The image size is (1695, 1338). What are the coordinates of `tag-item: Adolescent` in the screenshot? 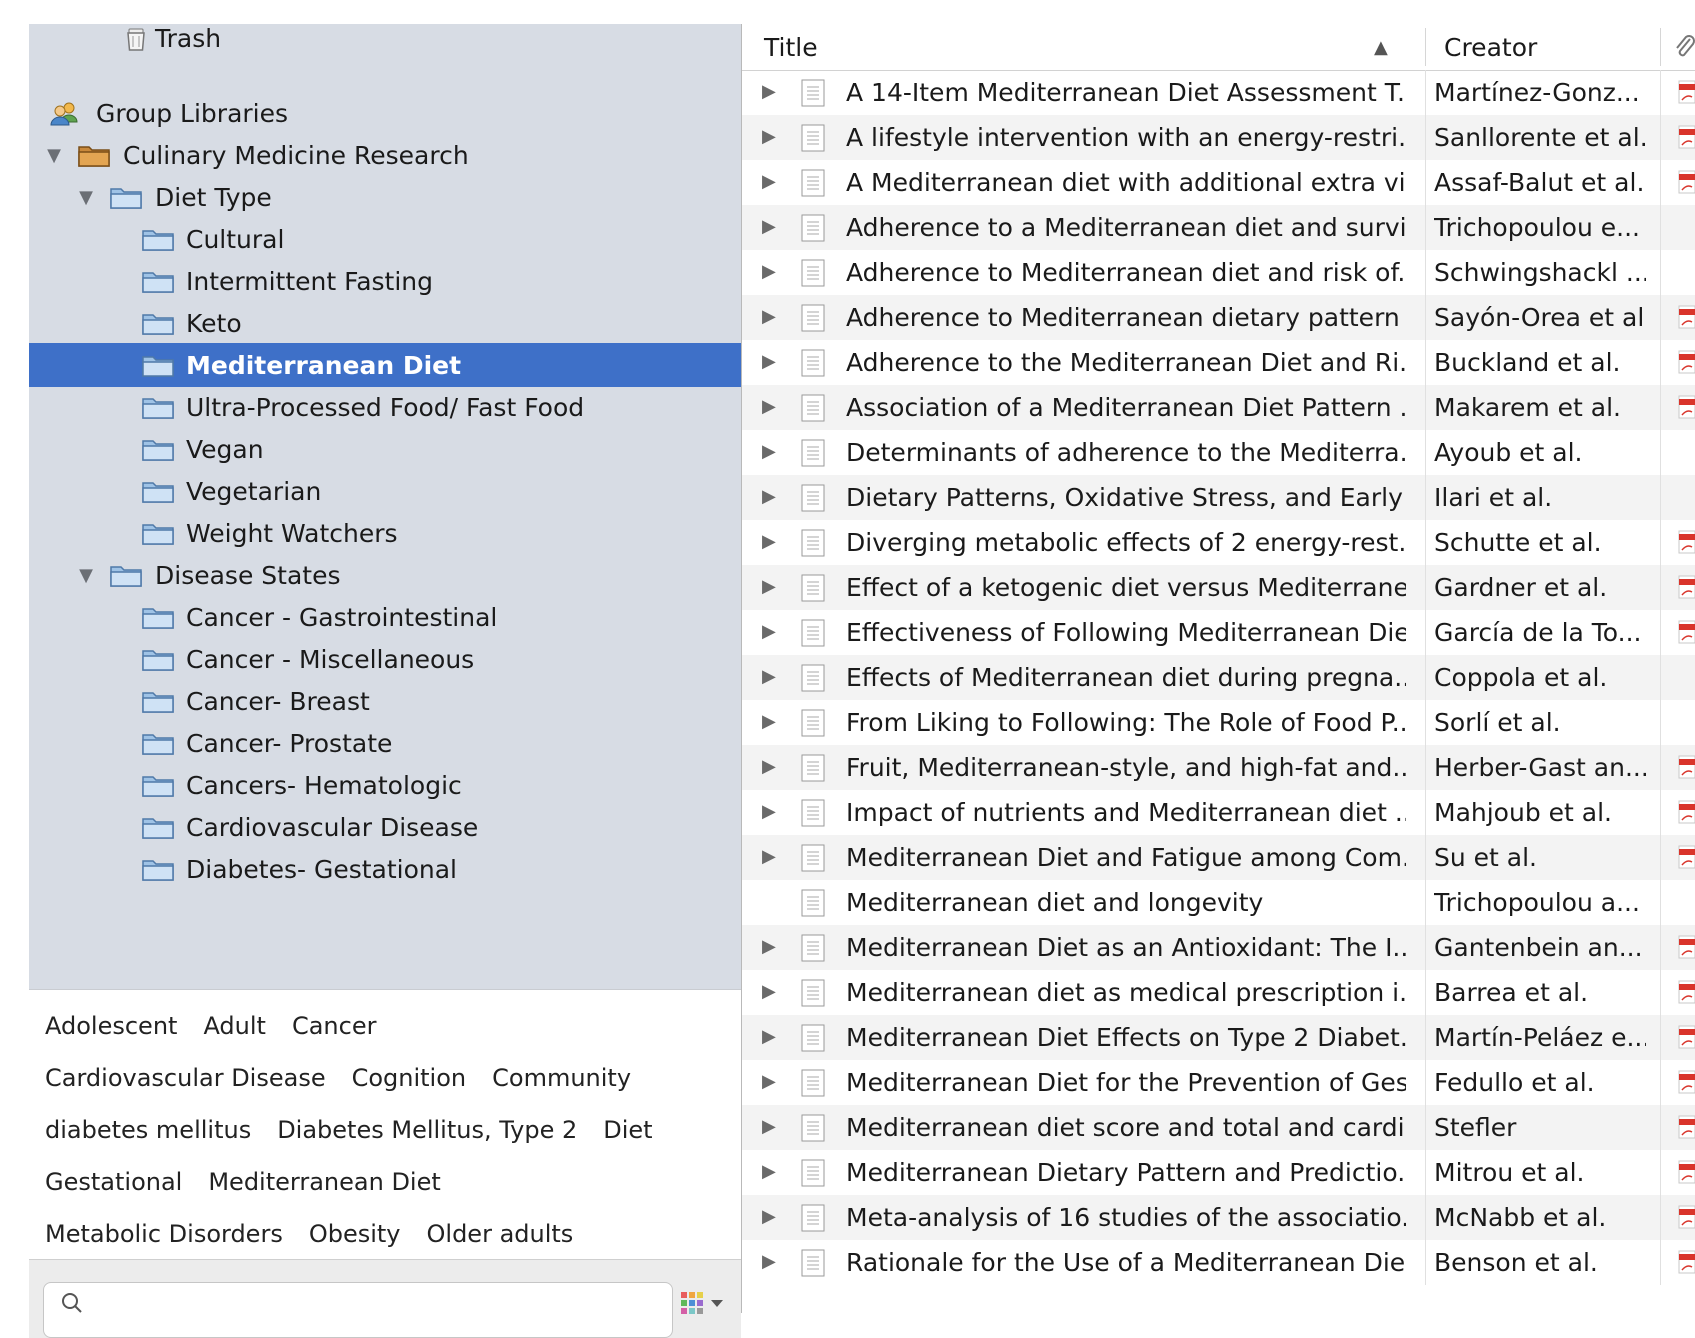 It's located at (111, 1026).